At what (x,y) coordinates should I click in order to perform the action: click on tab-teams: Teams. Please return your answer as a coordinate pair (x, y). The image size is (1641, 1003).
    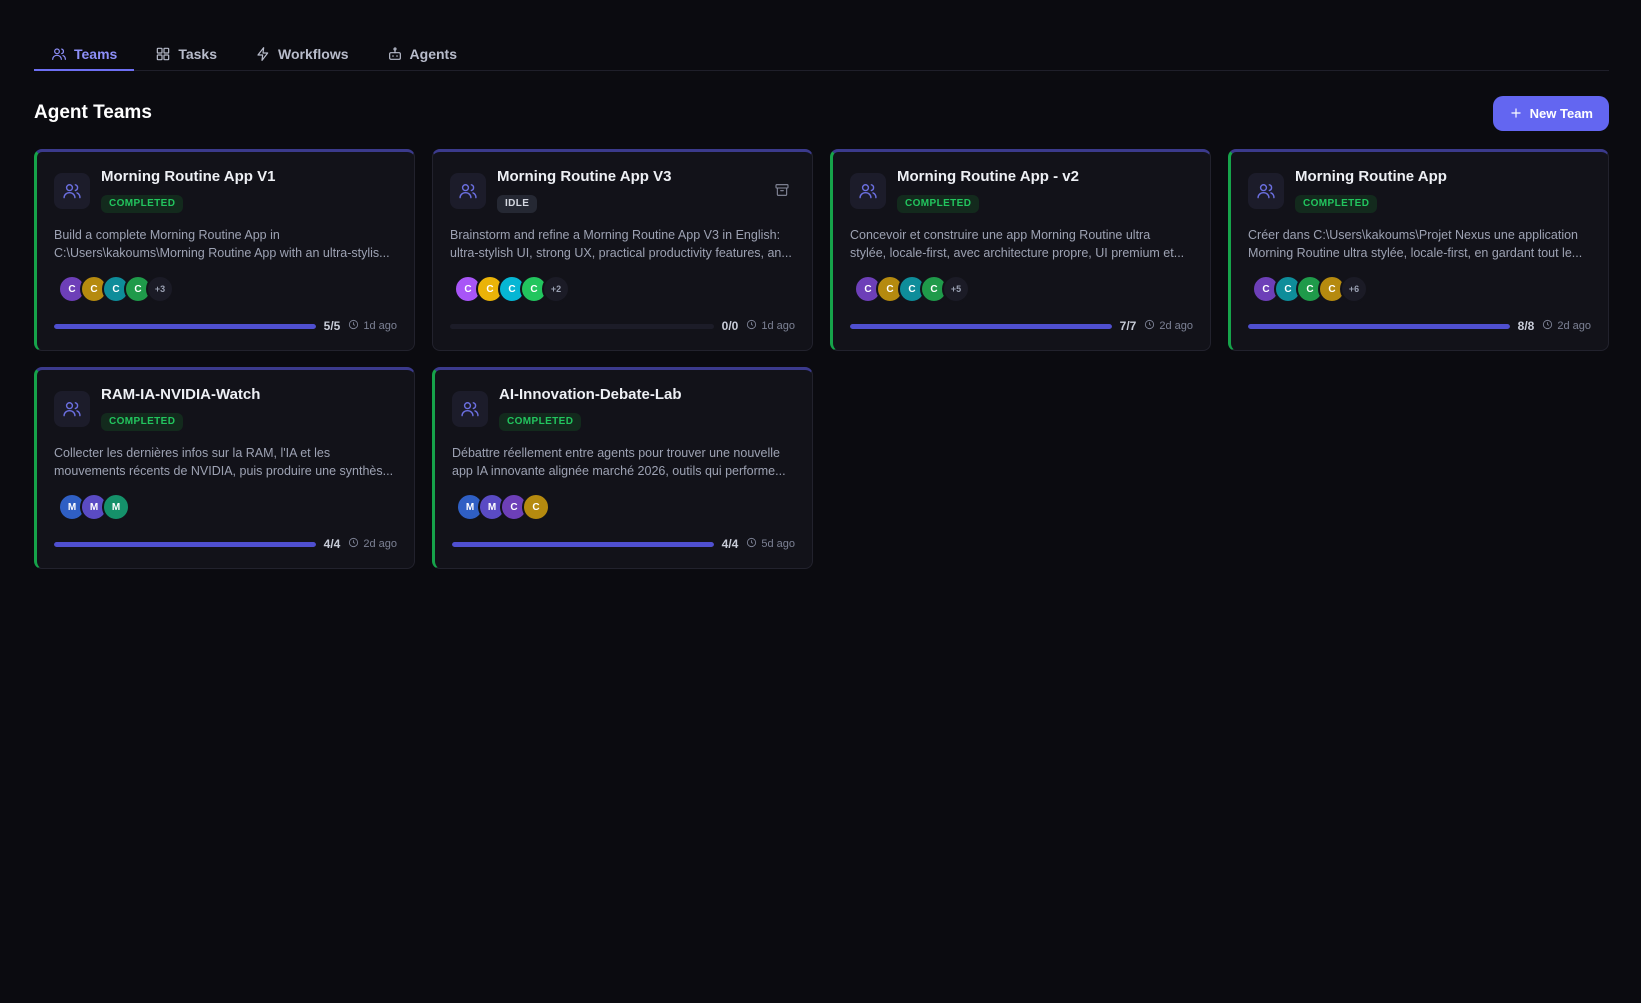
    Looking at the image, I should click on (84, 54).